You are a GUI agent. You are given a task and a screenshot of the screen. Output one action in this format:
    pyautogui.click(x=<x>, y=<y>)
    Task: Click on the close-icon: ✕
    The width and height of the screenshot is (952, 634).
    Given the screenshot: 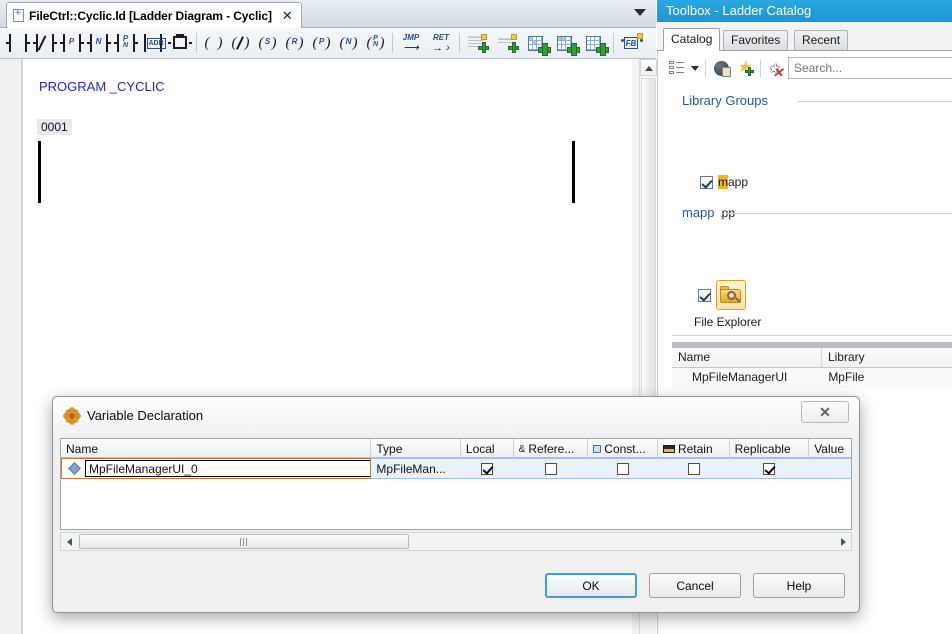 What is the action you would take?
    pyautogui.click(x=287, y=15)
    